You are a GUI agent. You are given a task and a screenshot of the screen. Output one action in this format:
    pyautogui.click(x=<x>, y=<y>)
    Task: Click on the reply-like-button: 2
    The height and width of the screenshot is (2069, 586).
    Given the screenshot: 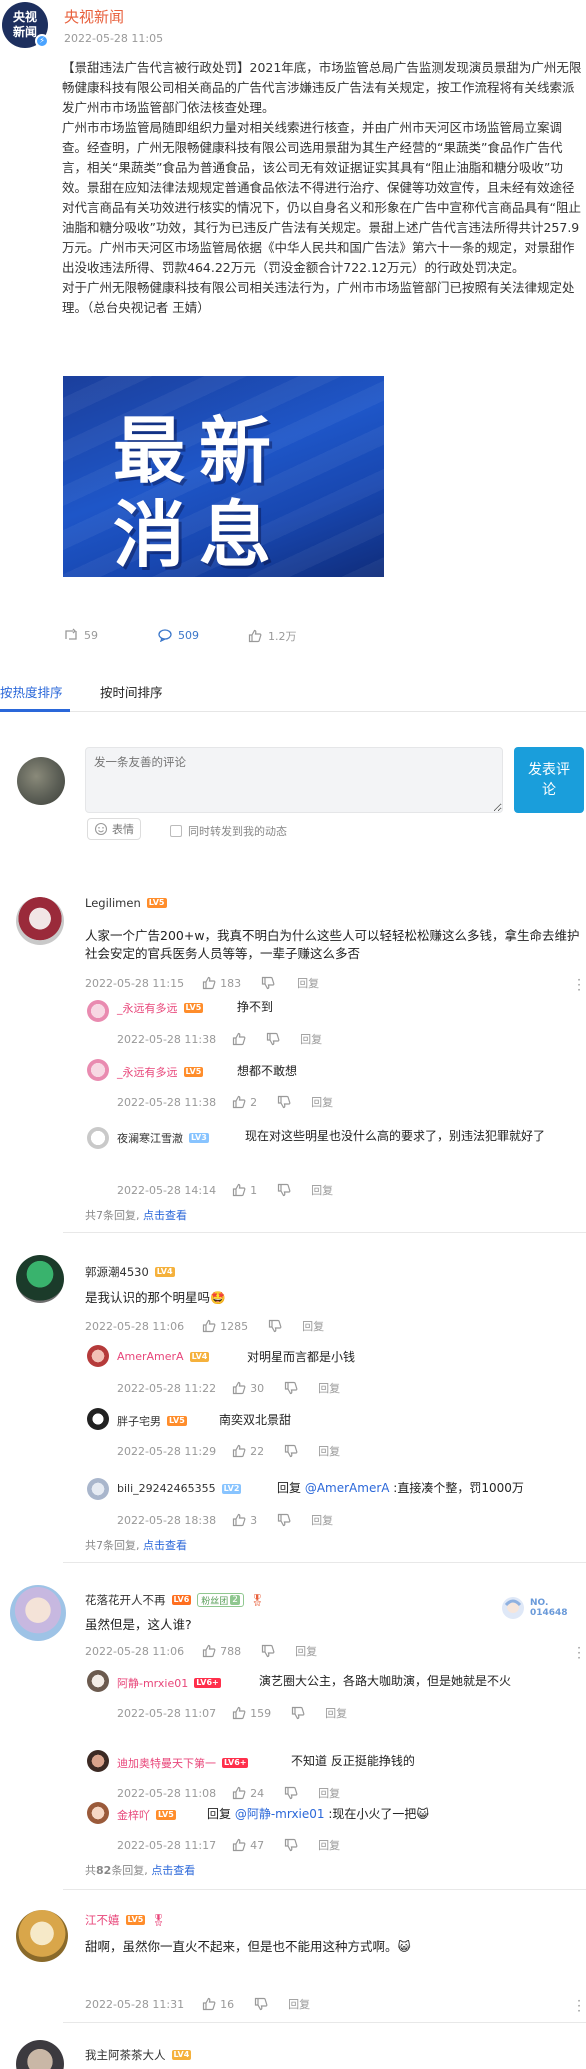 What is the action you would take?
    pyautogui.click(x=244, y=1102)
    